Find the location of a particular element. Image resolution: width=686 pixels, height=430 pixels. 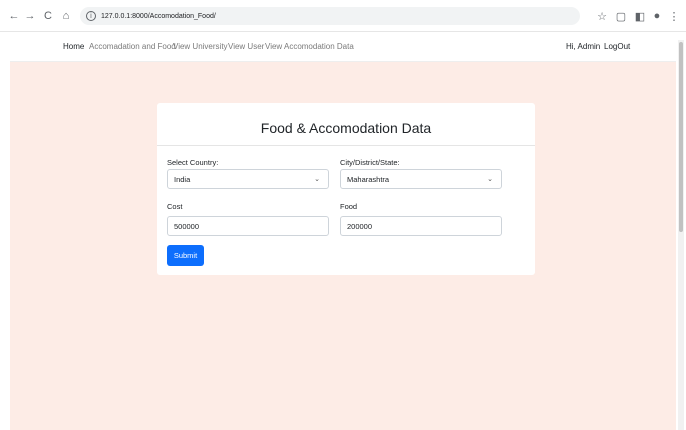

form-title: Food & Accomodation Data is located at coordinates (346, 128).